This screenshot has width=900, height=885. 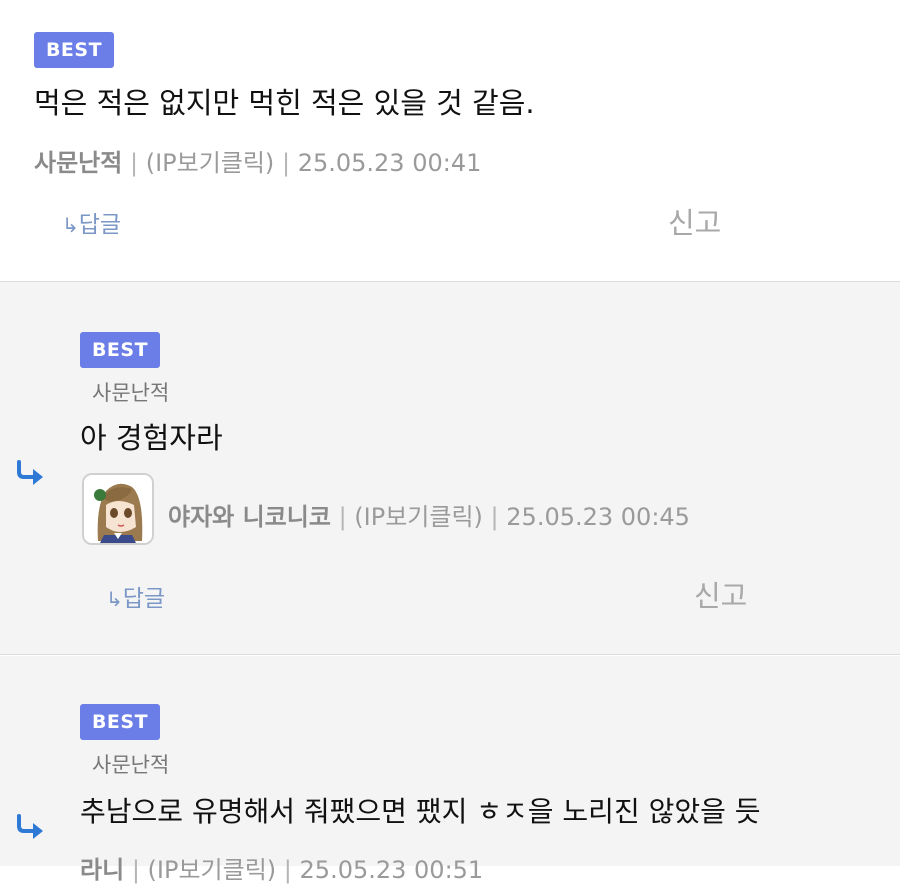 What do you see at coordinates (78, 163) in the screenshot?
I see `author-nickname: 사문난적` at bounding box center [78, 163].